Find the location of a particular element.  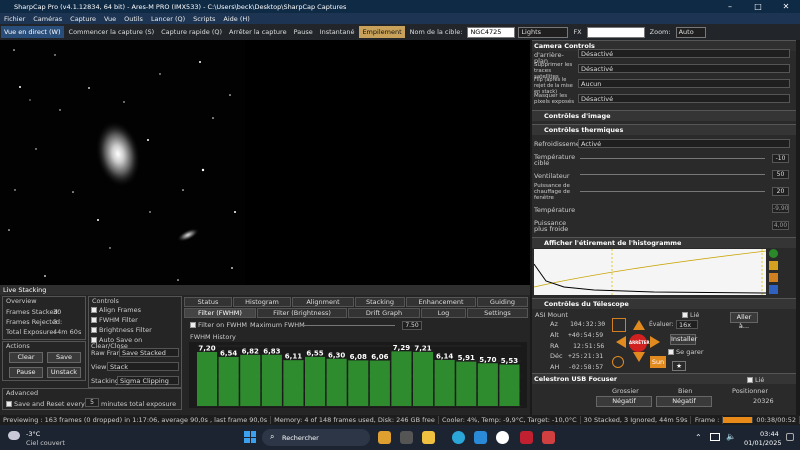

menu-outils: Outils is located at coordinates (133, 19).